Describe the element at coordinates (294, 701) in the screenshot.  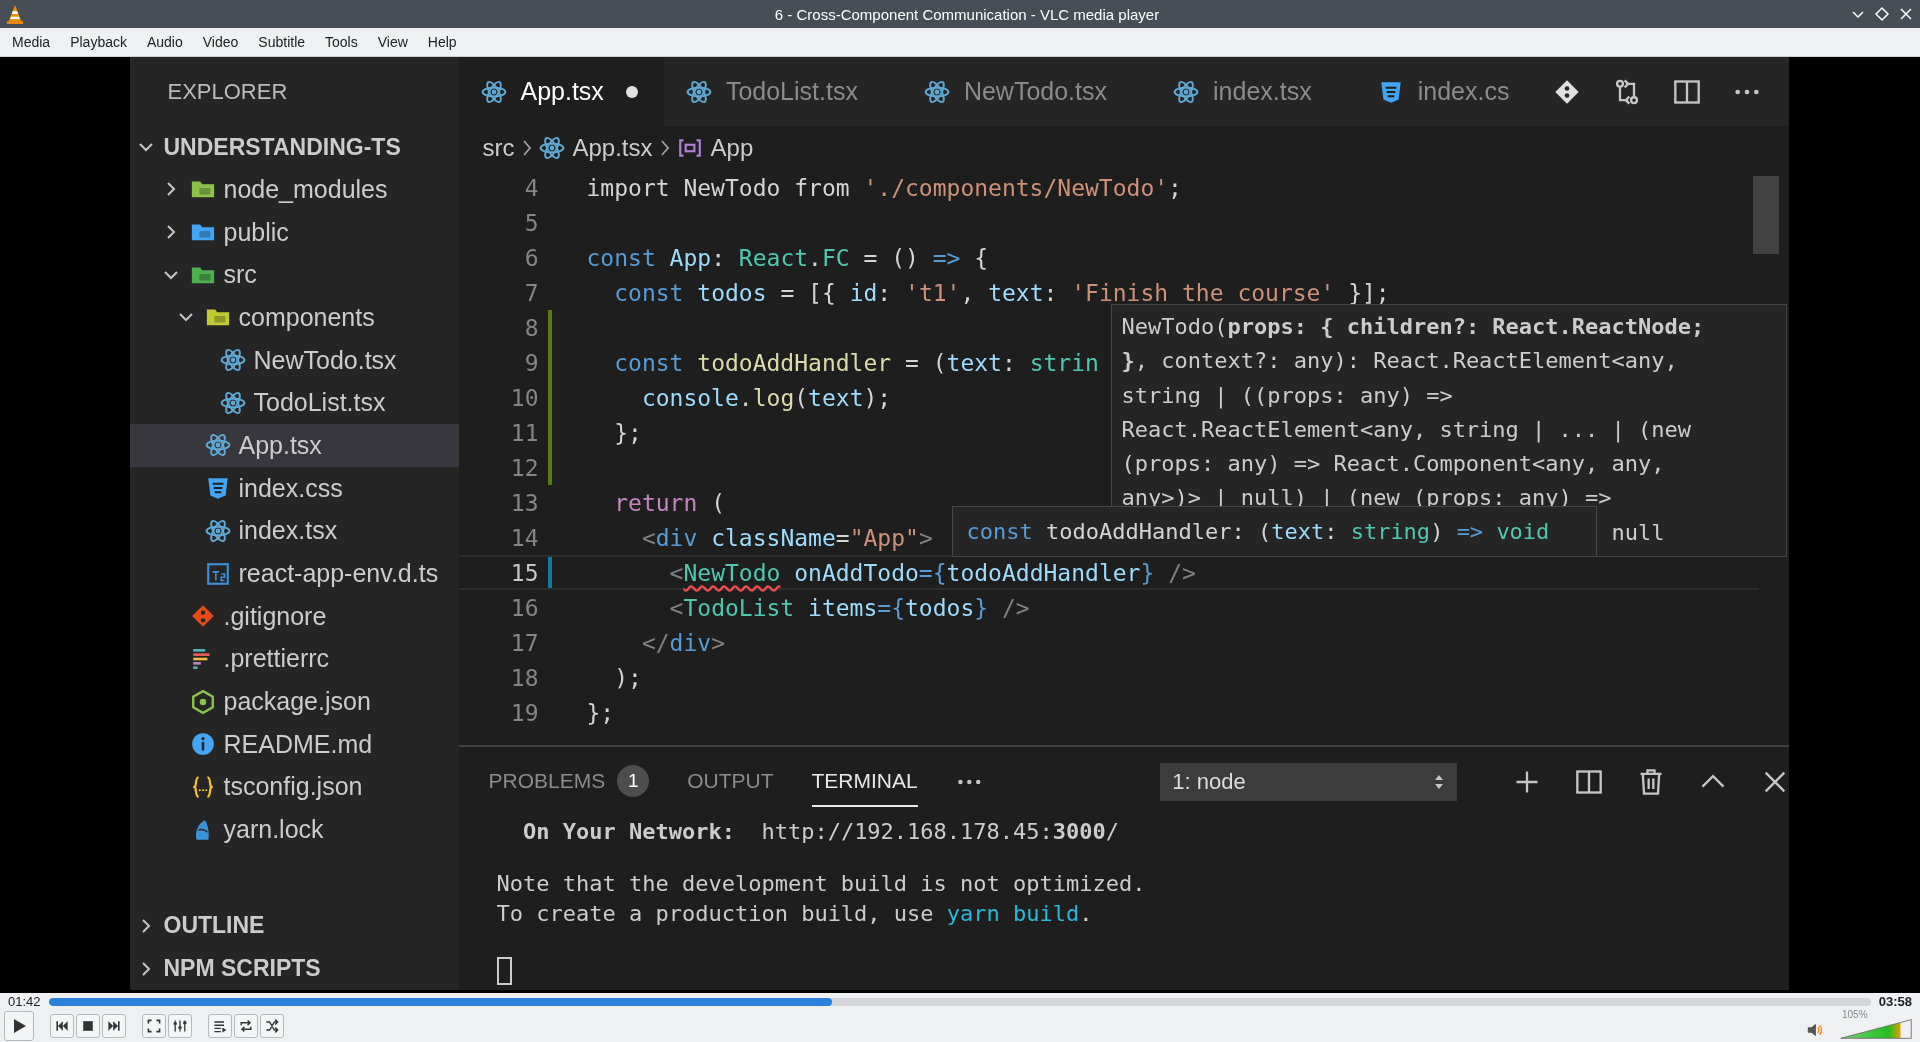
I see `tree-item: package.json` at that location.